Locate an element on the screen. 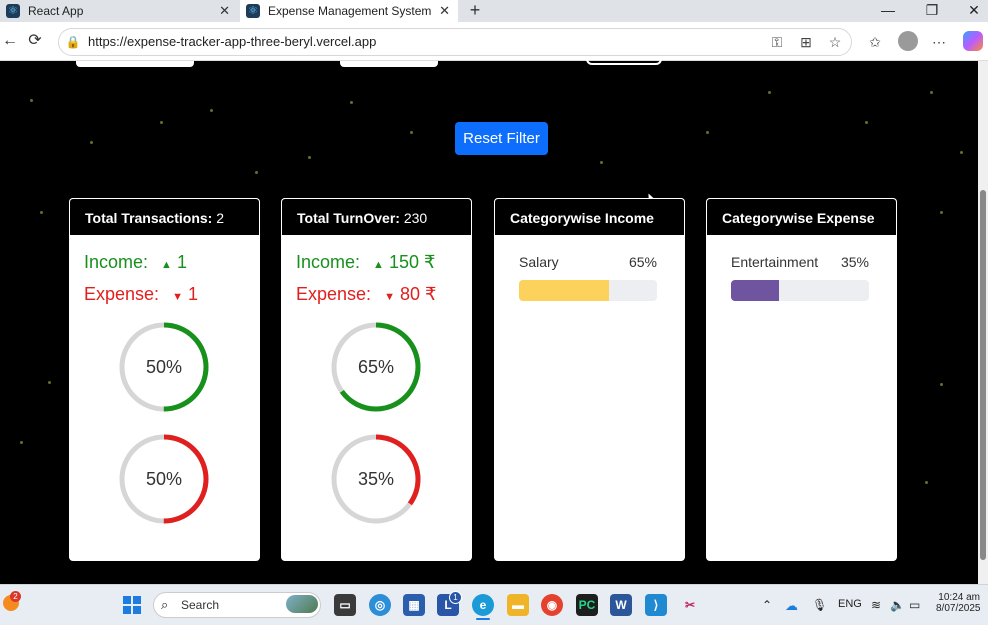 This screenshot has height=625, width=988. tab-expense-management: ⚛ Expense Management System ✕ is located at coordinates (349, 11).